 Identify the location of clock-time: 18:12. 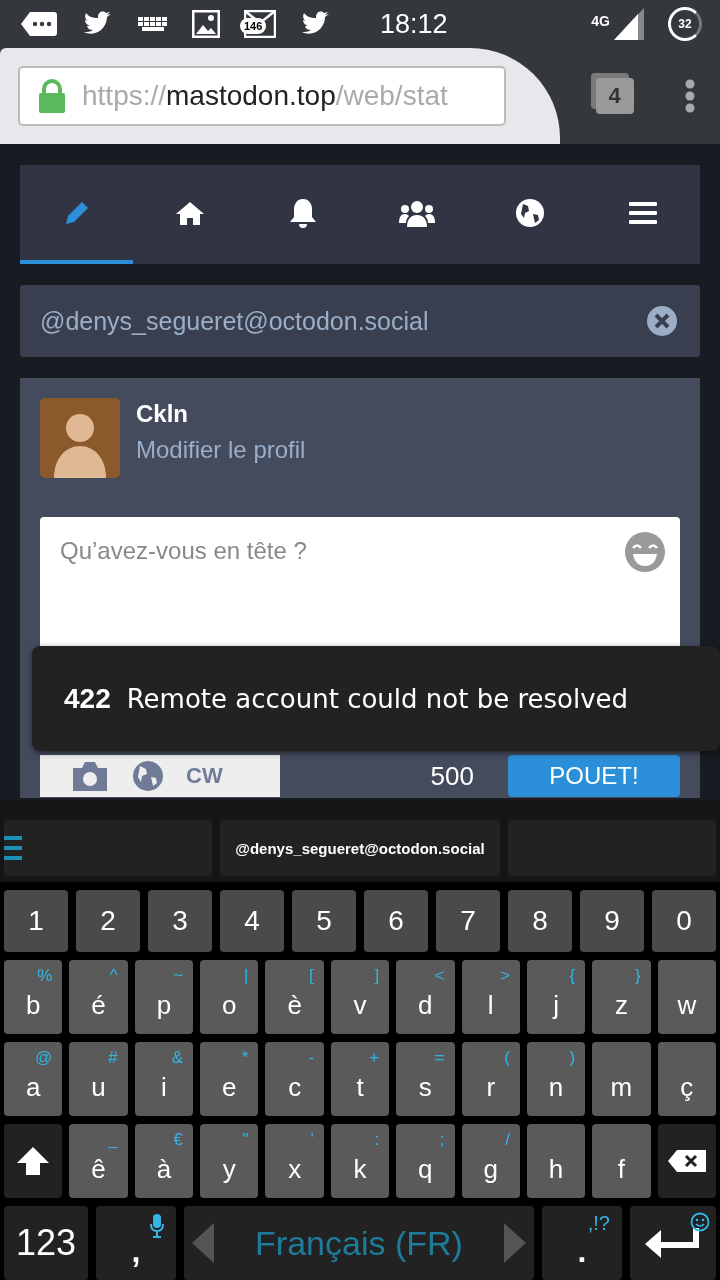
(414, 24).